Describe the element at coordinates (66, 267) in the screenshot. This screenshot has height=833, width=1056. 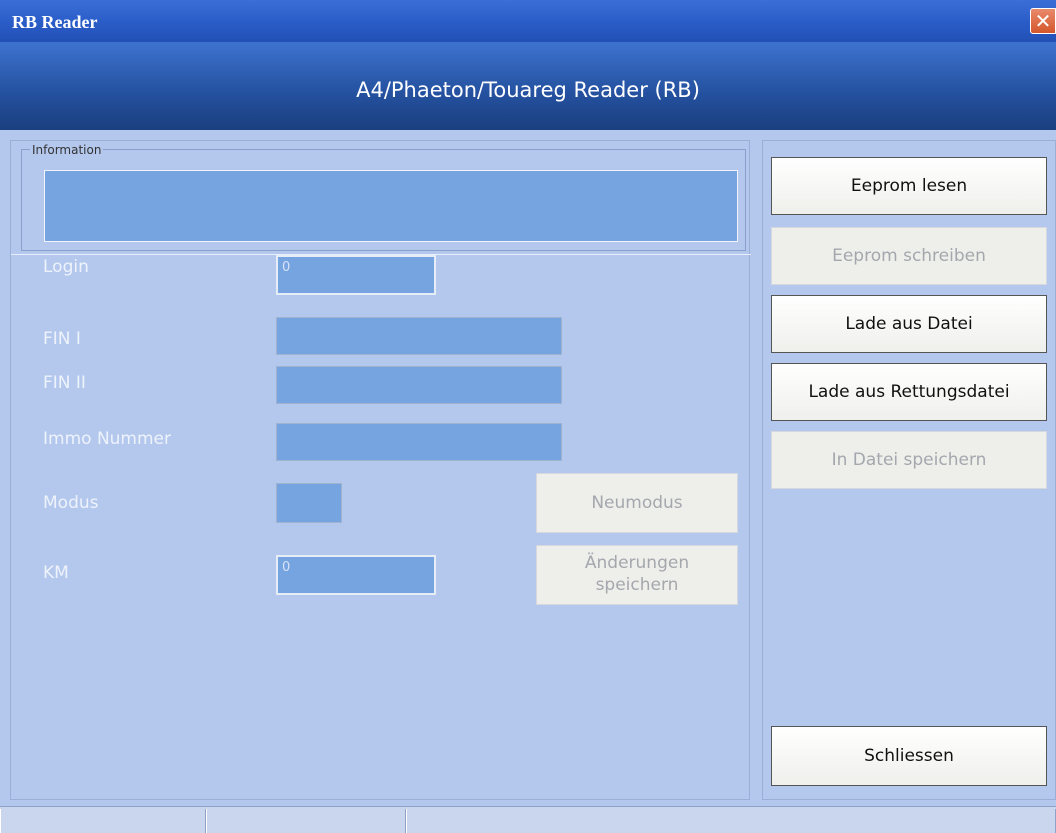
I see `login-label: Login` at that location.